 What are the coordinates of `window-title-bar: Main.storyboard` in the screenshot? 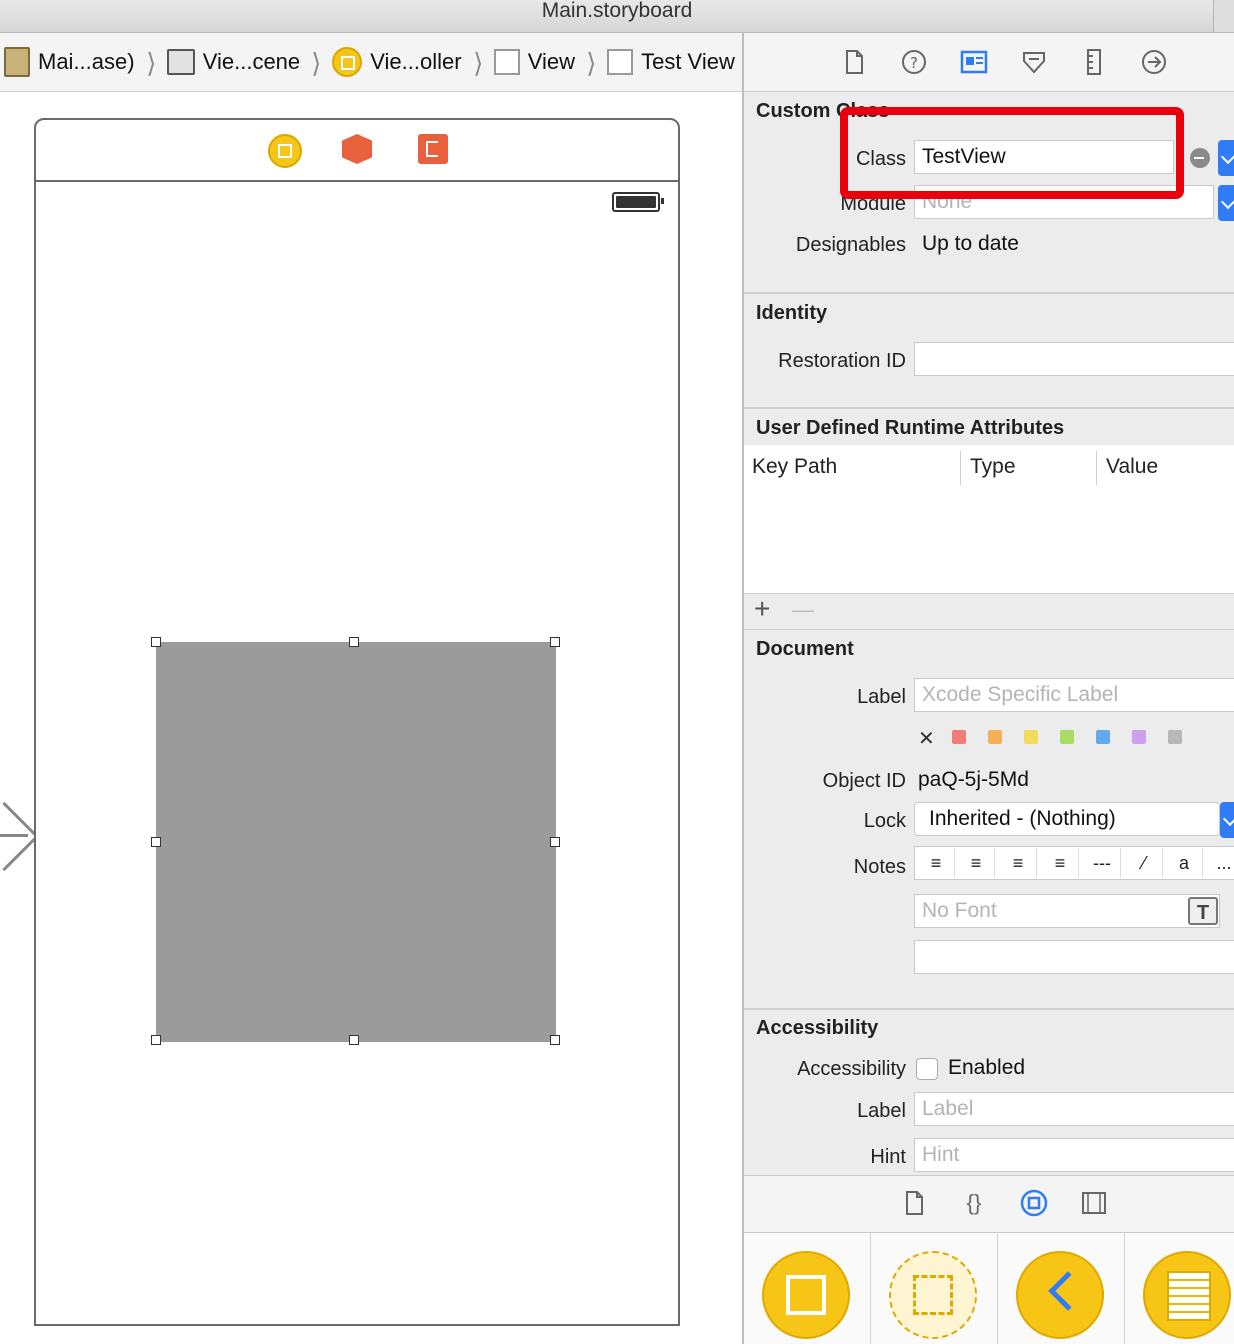 It's located at (617, 16).